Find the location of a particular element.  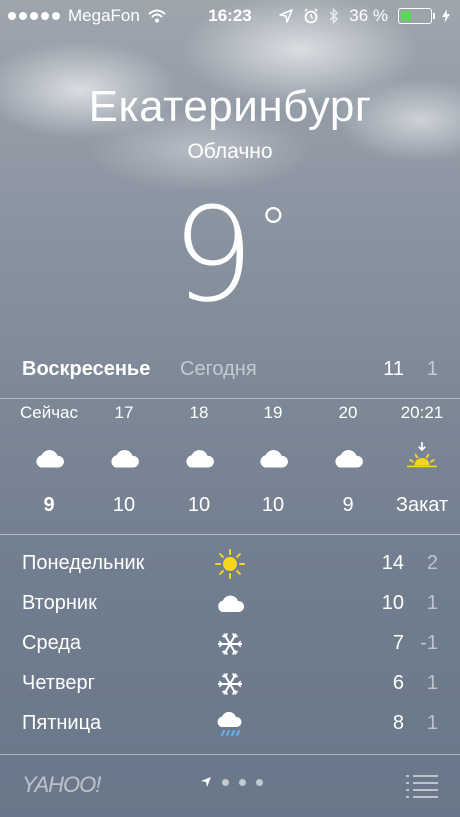

page-indicator is located at coordinates (231, 782).